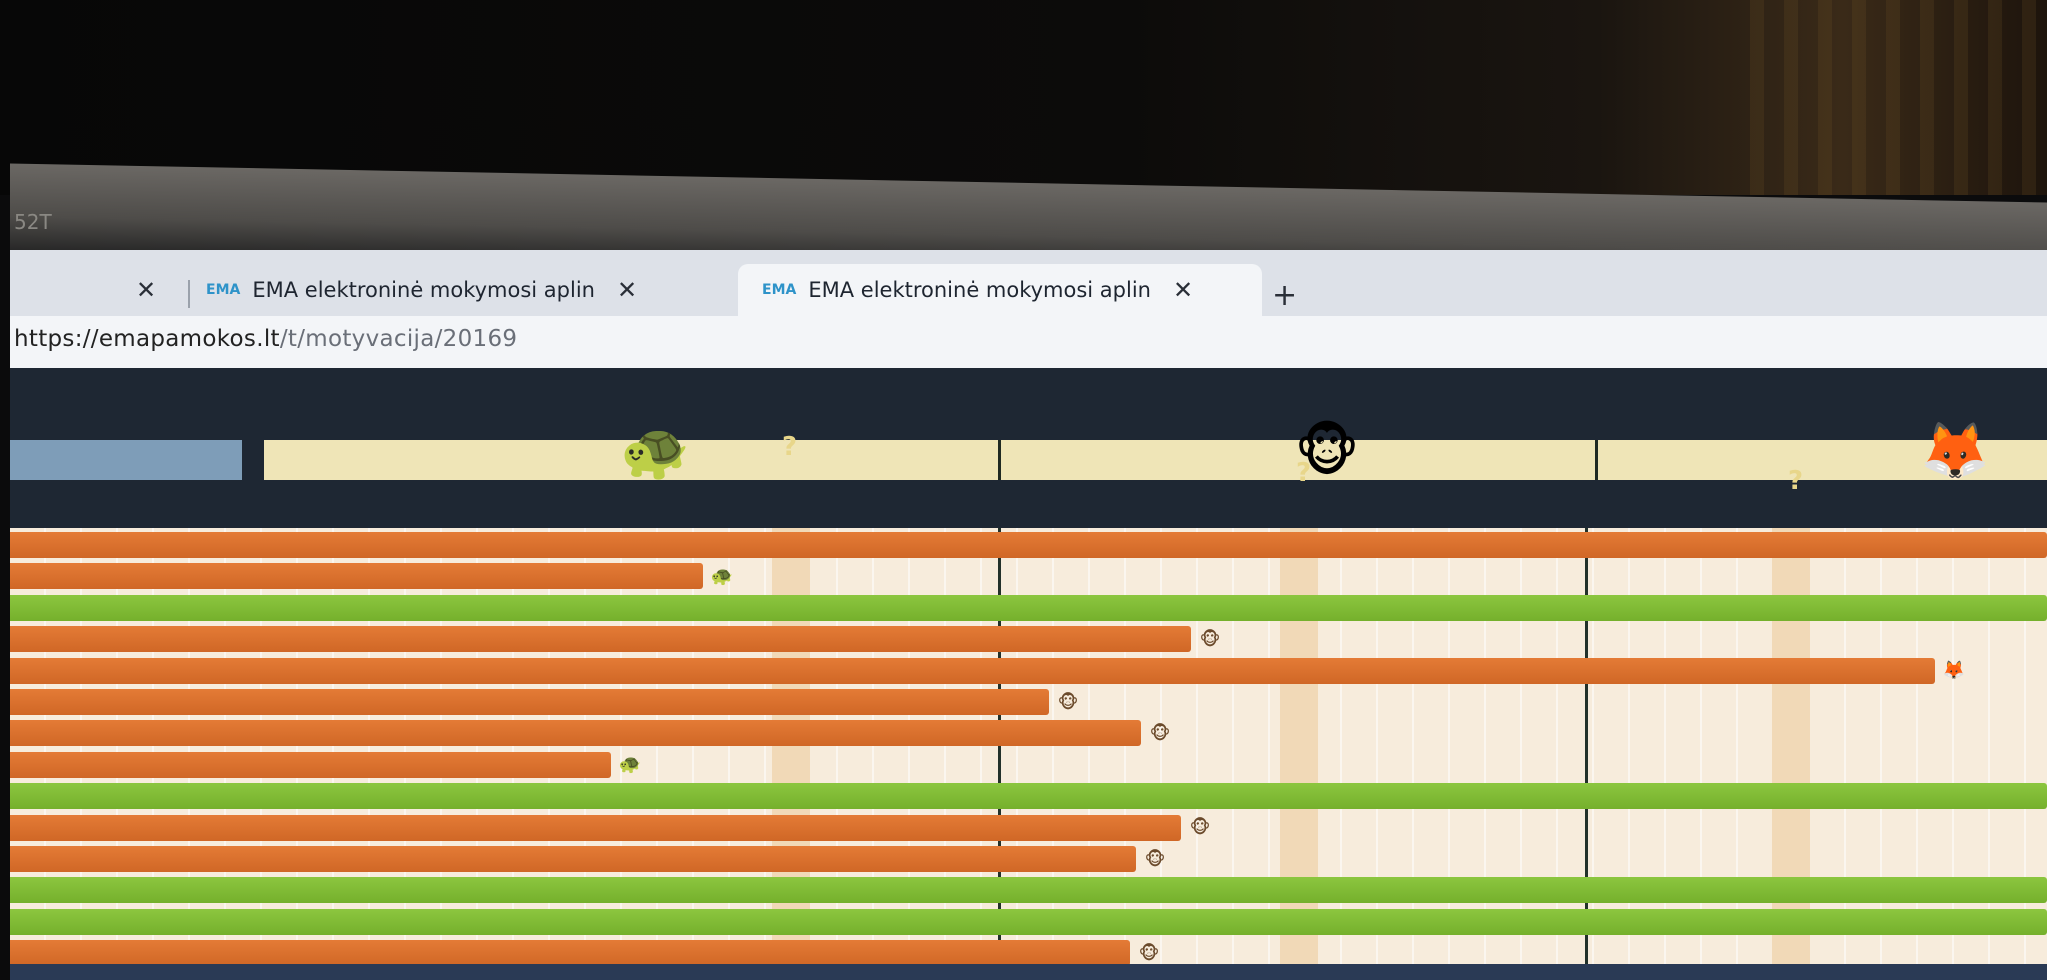  I want to click on tab-ema-1: EMA EMA elektroninė mokymosi aplin ✕, so click(461, 290).